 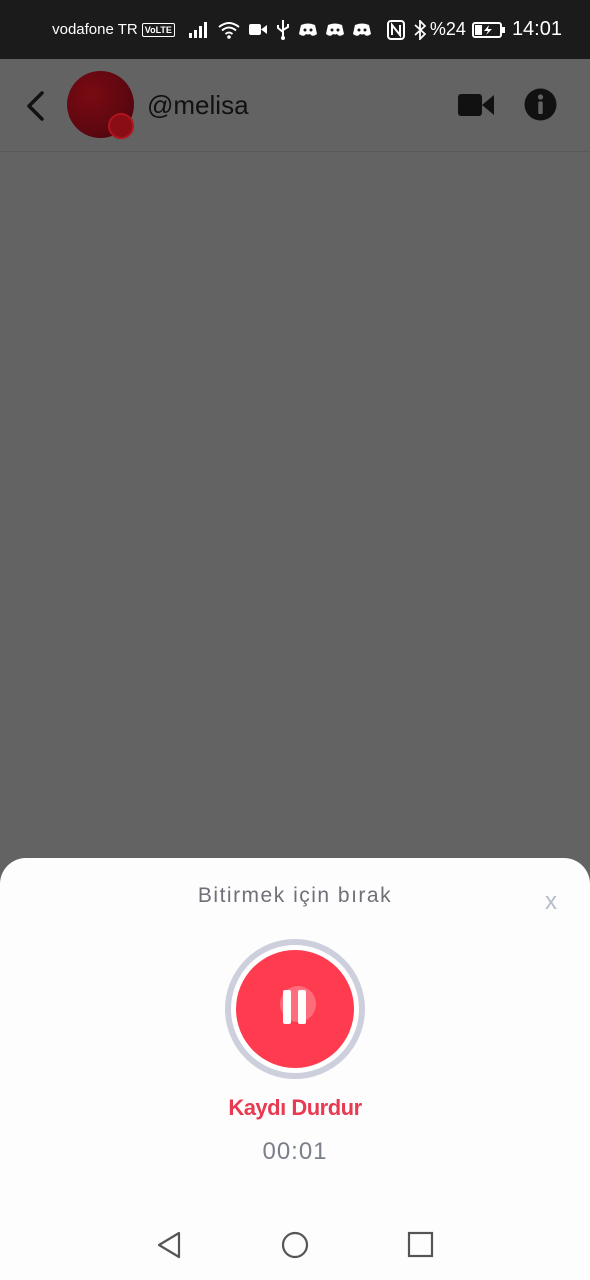 I want to click on volte-badge: VoLTE, so click(x=158, y=29).